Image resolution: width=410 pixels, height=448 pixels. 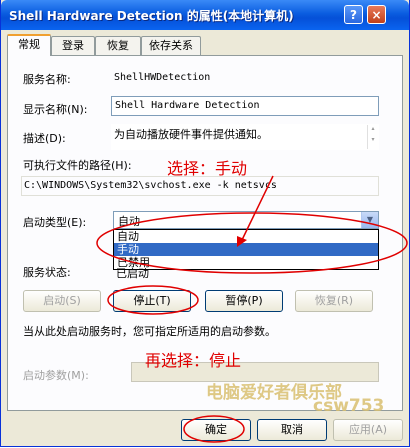 What do you see at coordinates (376, 14) in the screenshot?
I see `close-button: ×` at bounding box center [376, 14].